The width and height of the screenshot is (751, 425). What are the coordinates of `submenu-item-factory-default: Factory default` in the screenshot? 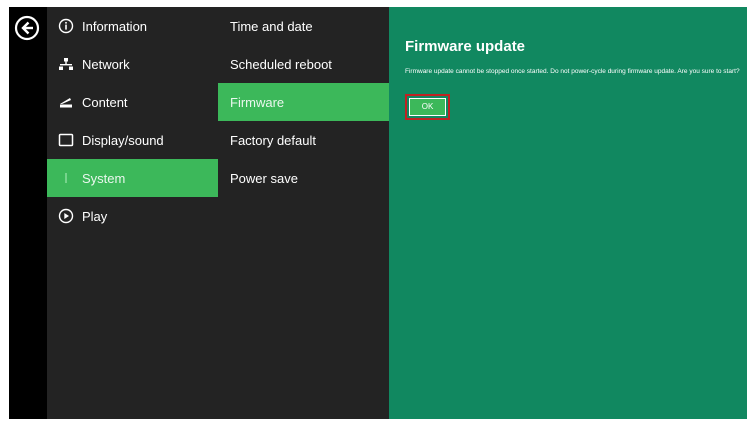 It's located at (303, 140).